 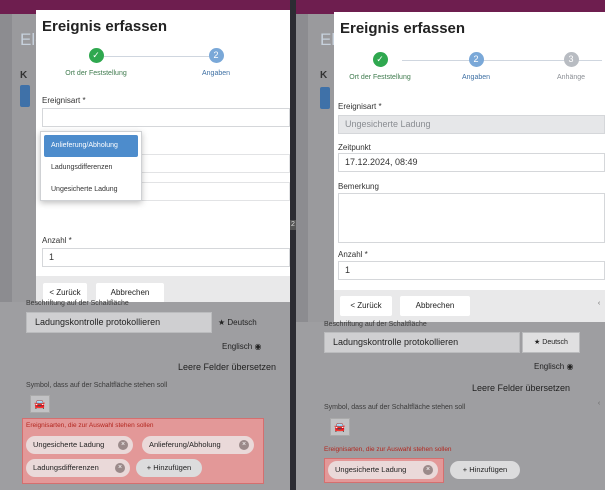 What do you see at coordinates (471, 162) in the screenshot?
I see `zeitpunkt-input: 17.12.2024, 08:49` at bounding box center [471, 162].